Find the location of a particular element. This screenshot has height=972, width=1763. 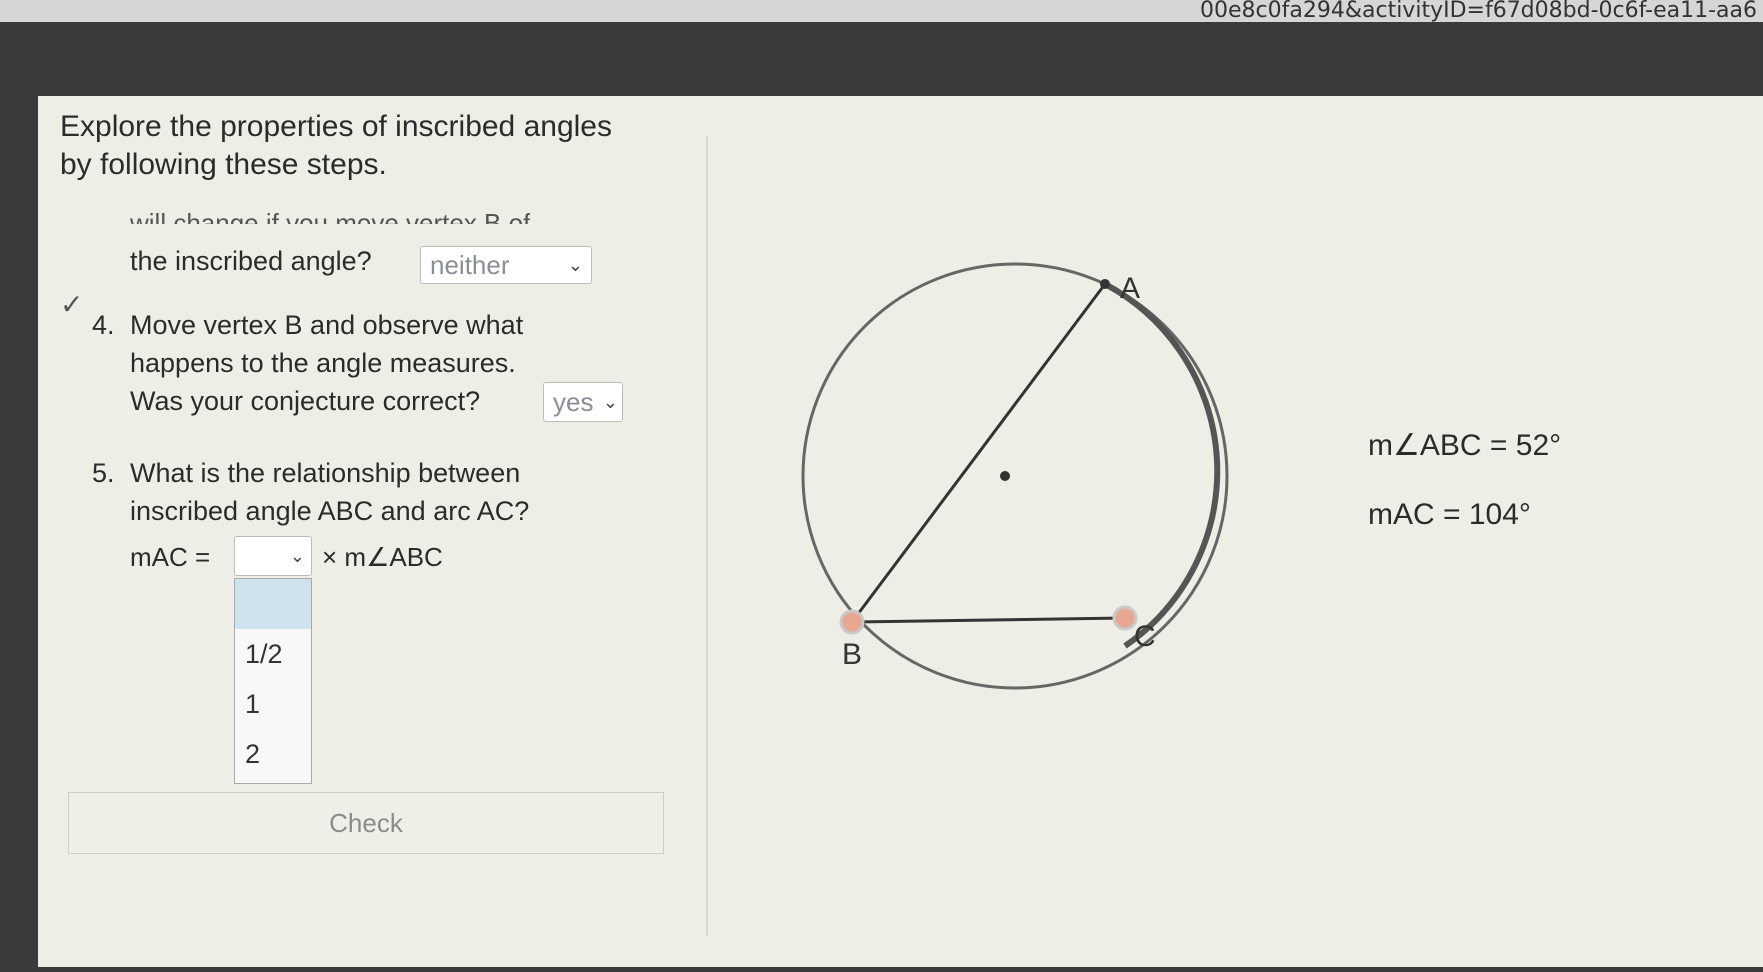

step5-line-2: inscribed angle ABC and arc AC? is located at coordinates (330, 511).